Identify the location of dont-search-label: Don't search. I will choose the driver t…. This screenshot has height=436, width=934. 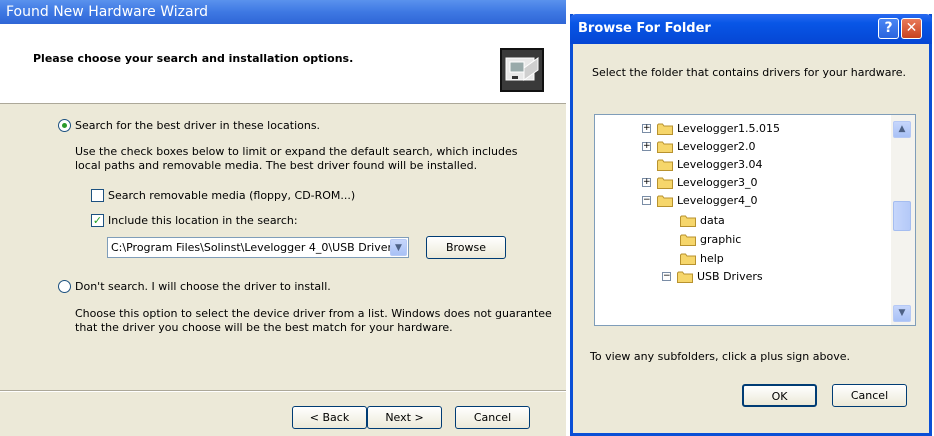
(203, 286).